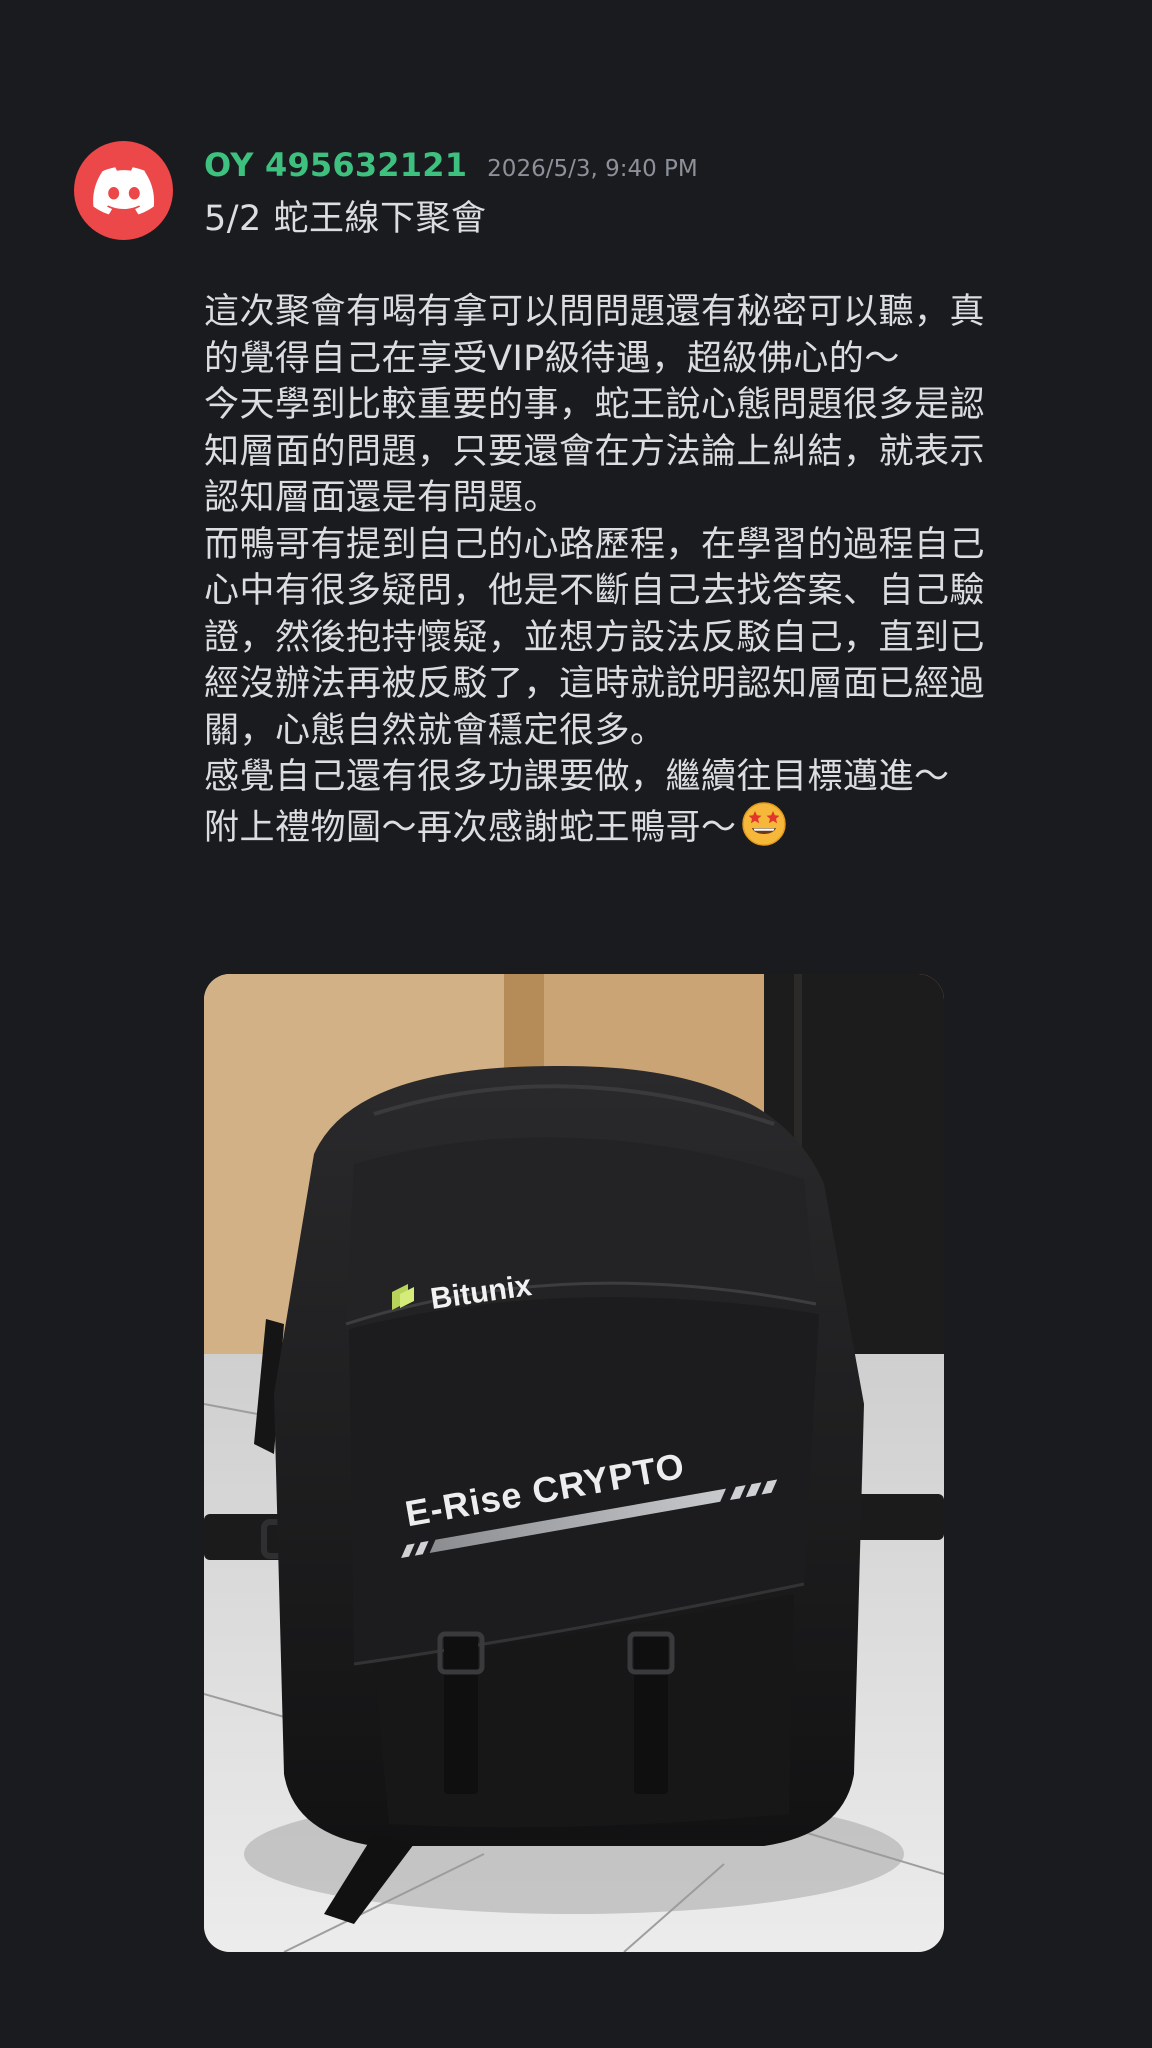  What do you see at coordinates (595, 544) in the screenshot?
I see `message-line: 而鴨哥有提到自己的心路歷程，在學習的過程自己` at bounding box center [595, 544].